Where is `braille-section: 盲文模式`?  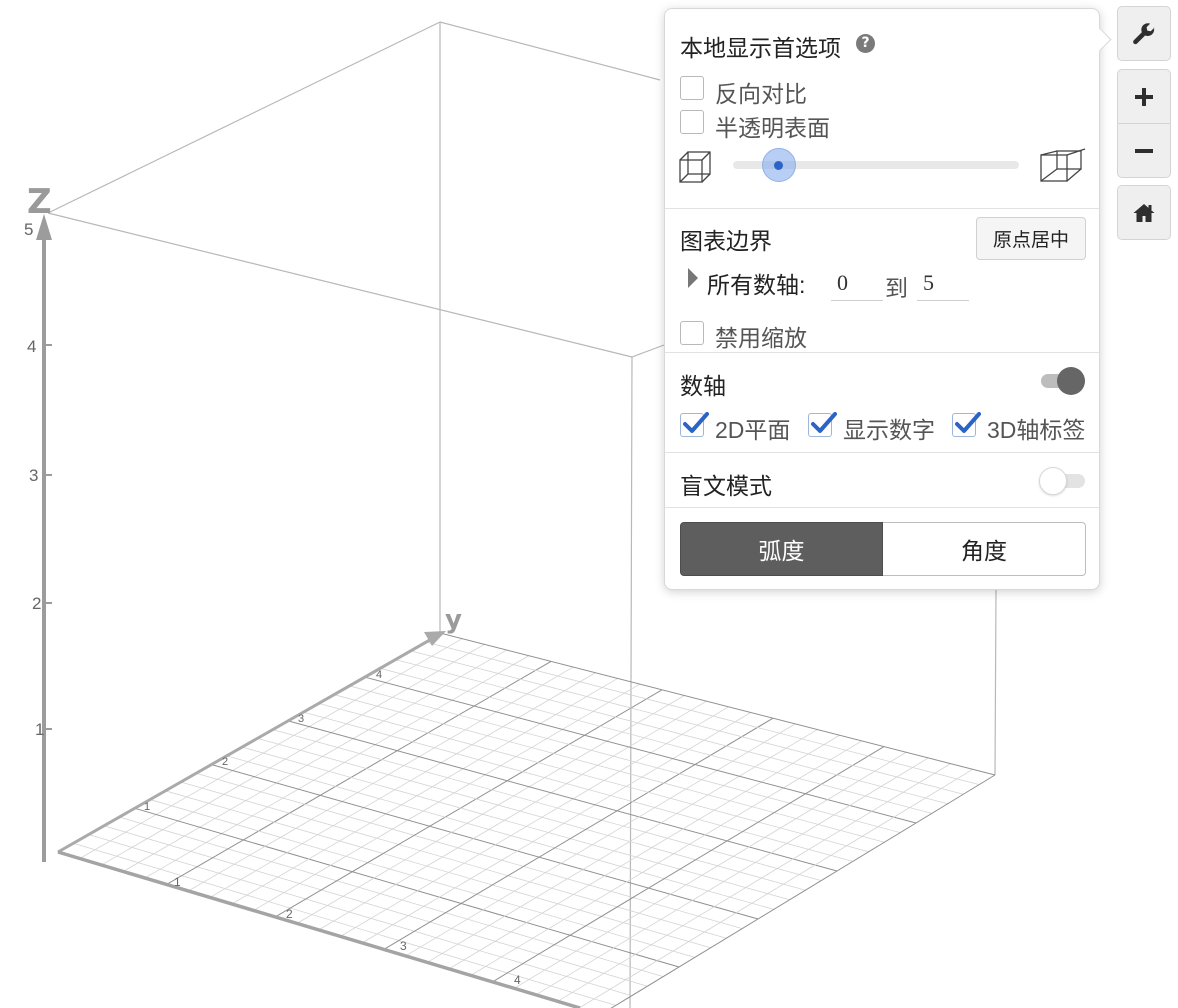
braille-section: 盲文模式 is located at coordinates (882, 480).